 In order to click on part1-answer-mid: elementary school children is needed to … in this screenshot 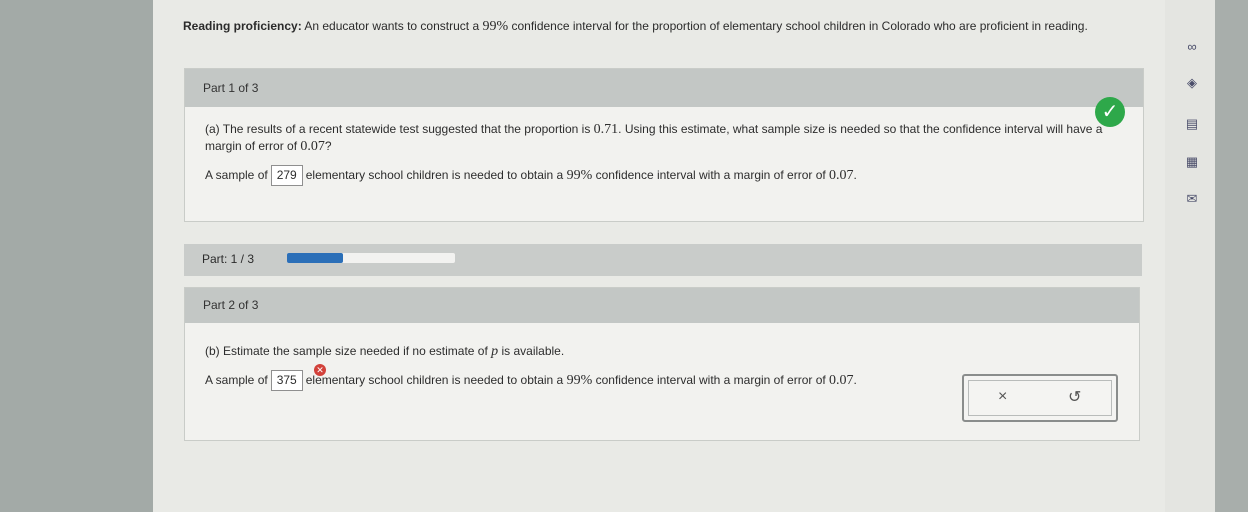, I will do `click(434, 175)`.